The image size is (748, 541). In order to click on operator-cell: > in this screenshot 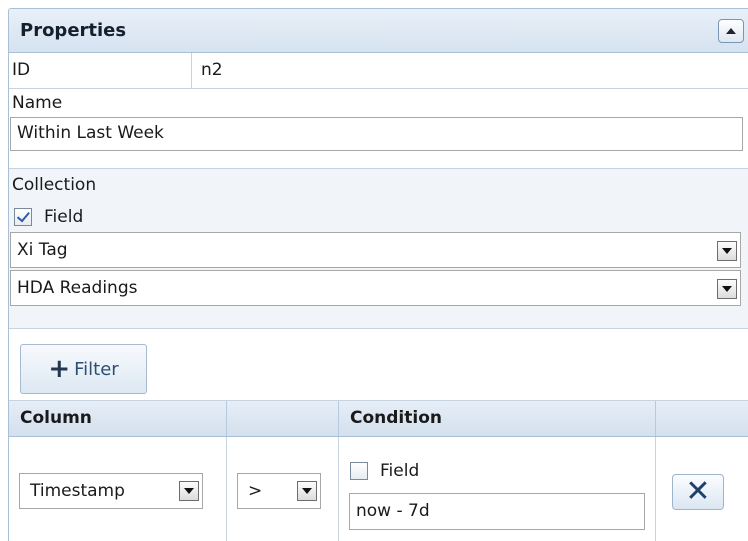, I will do `click(283, 489)`.